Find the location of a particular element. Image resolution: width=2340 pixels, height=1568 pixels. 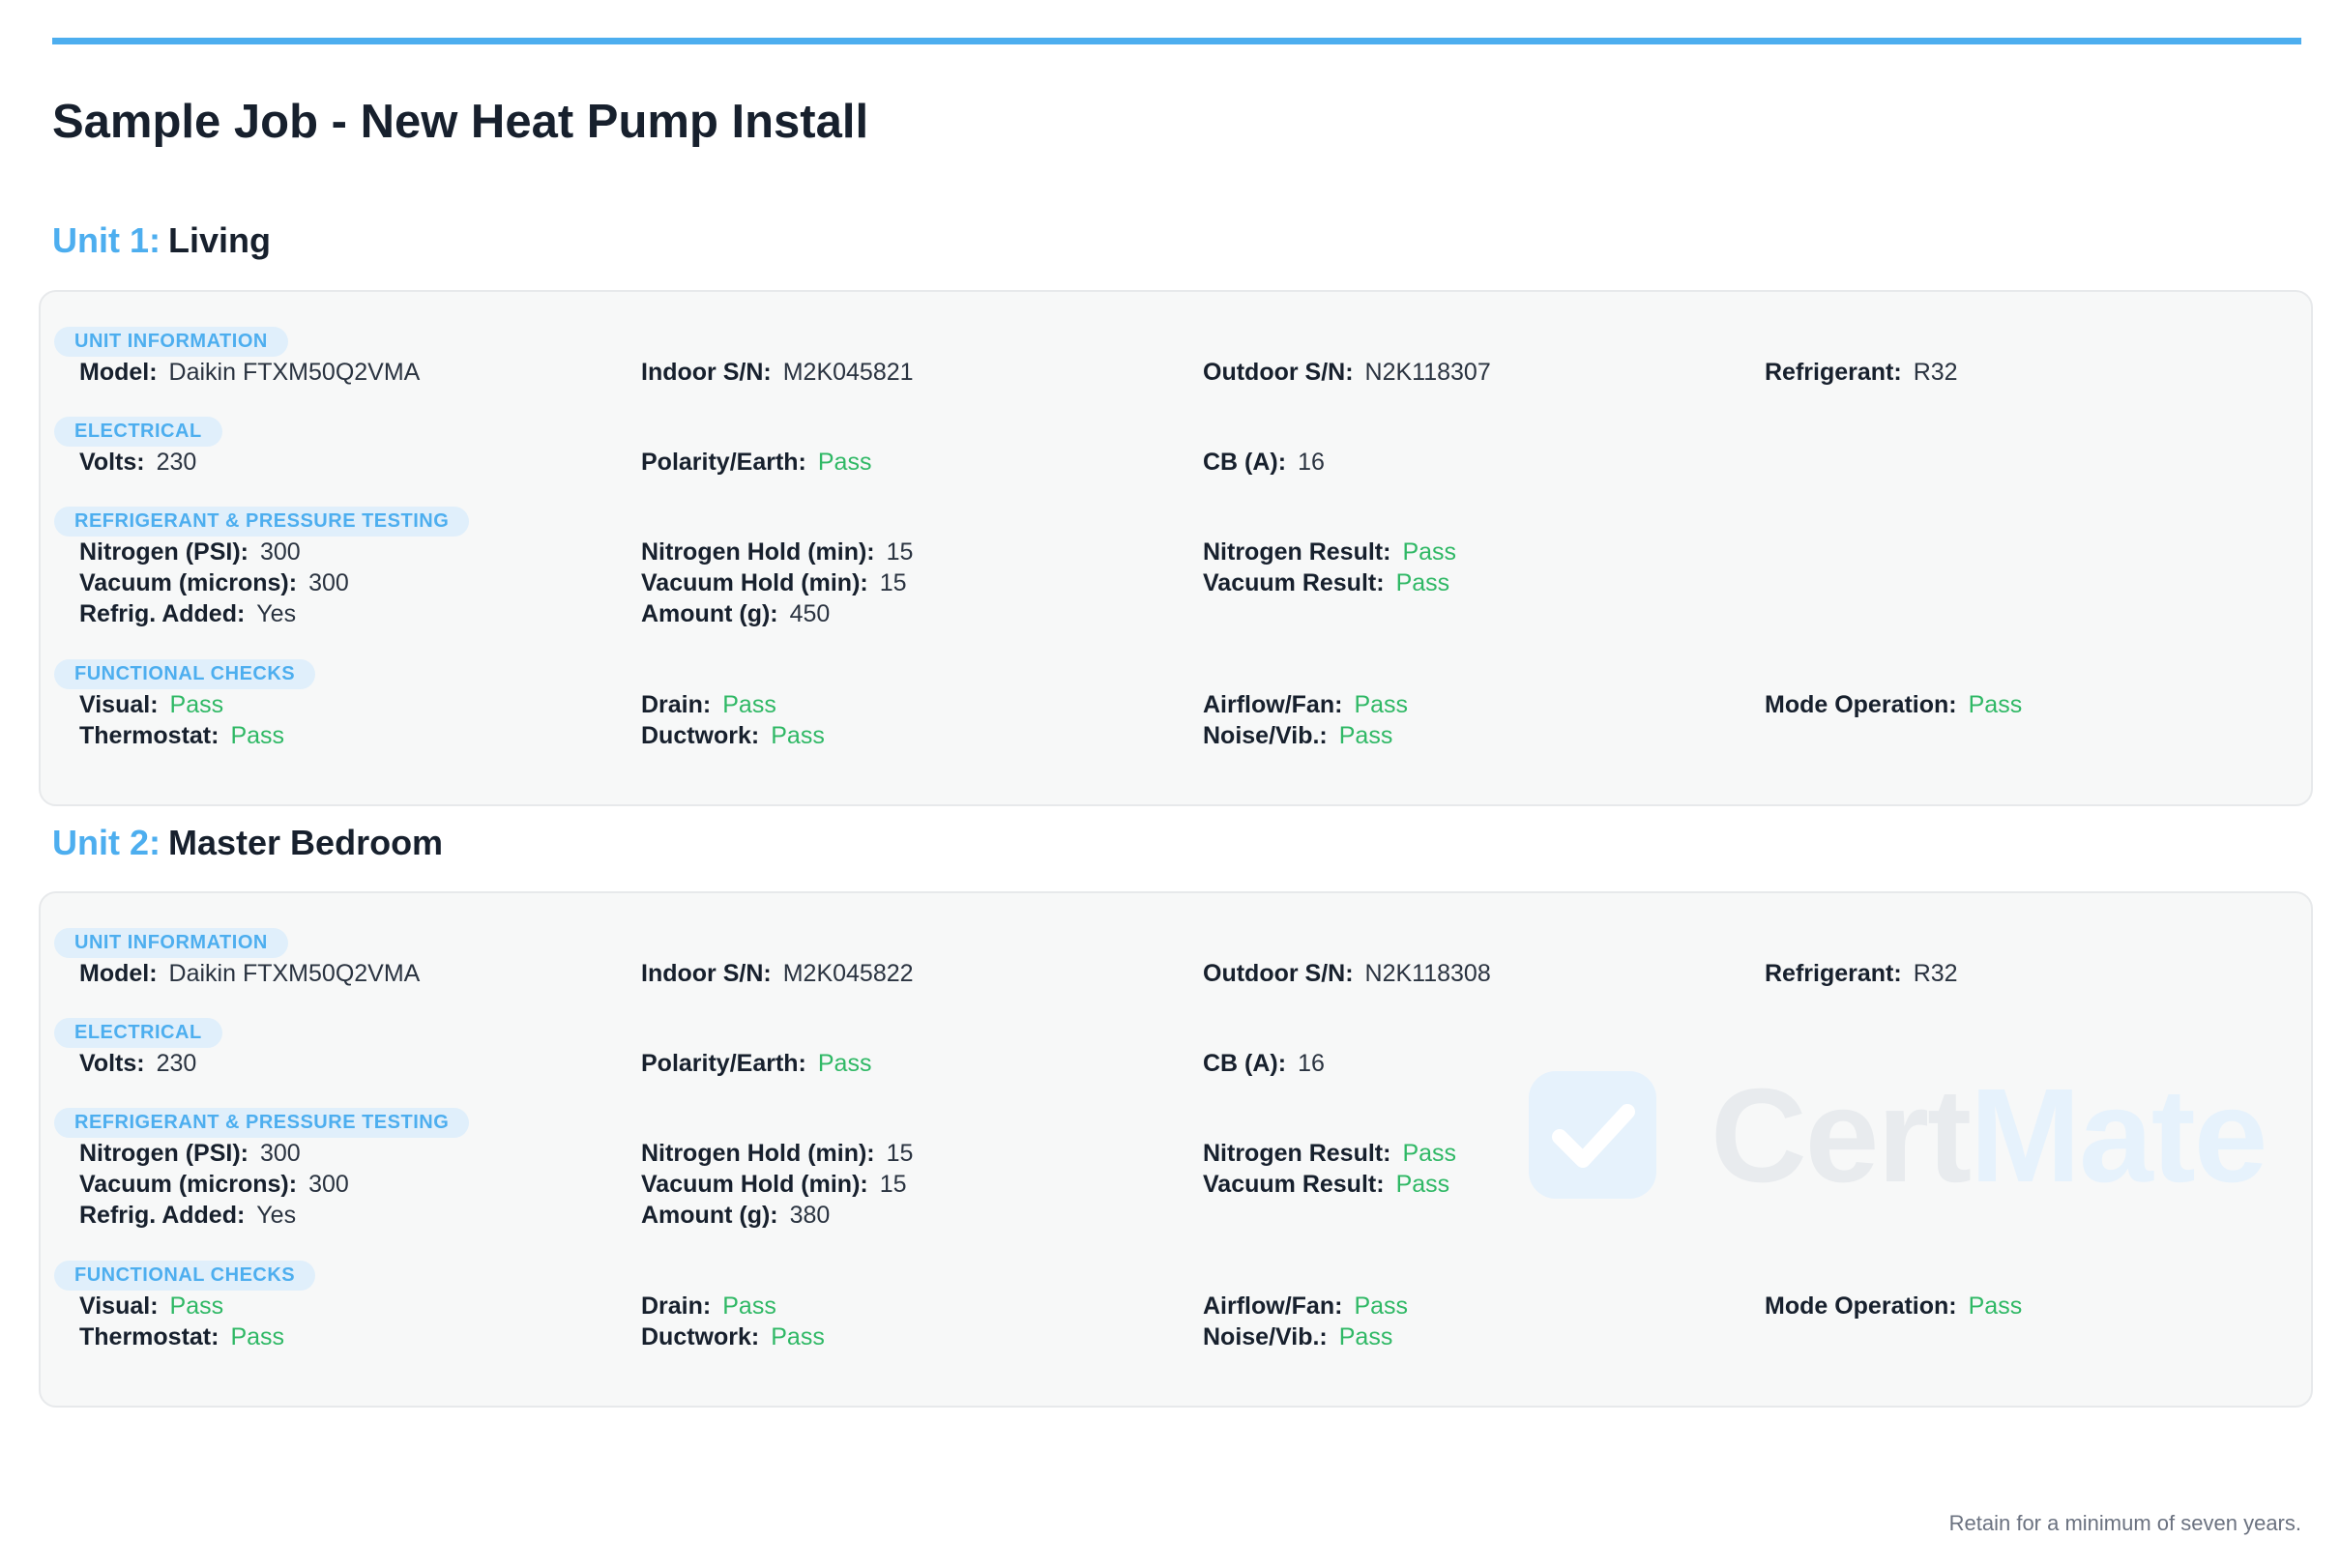

field-label: Noise/Vib.: is located at coordinates (1266, 1336).